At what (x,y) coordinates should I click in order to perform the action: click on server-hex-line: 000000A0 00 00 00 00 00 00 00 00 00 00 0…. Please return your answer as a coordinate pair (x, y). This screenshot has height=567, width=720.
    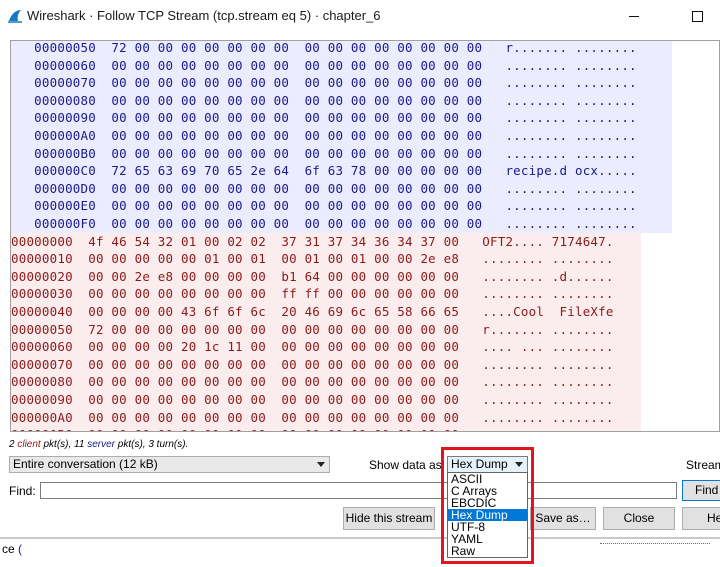
    Looking at the image, I should click on (341, 136).